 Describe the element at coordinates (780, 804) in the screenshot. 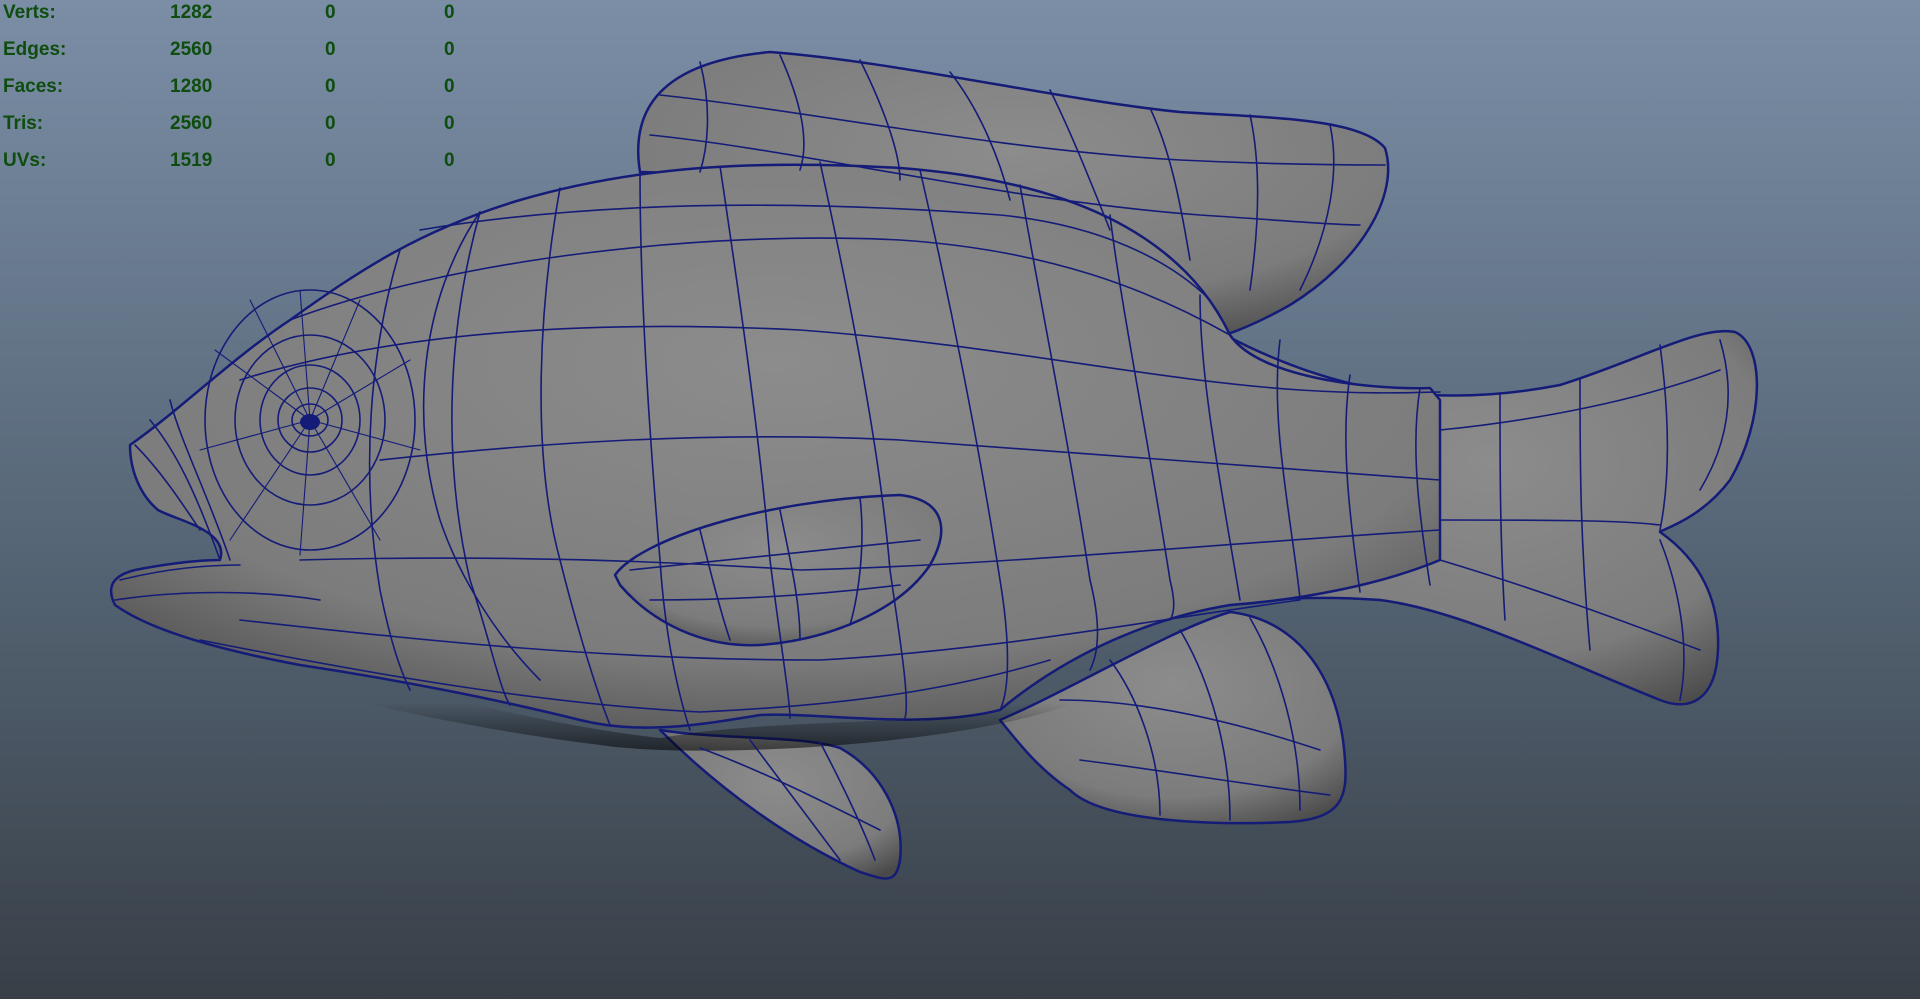

I see `pelvic-fin` at that location.